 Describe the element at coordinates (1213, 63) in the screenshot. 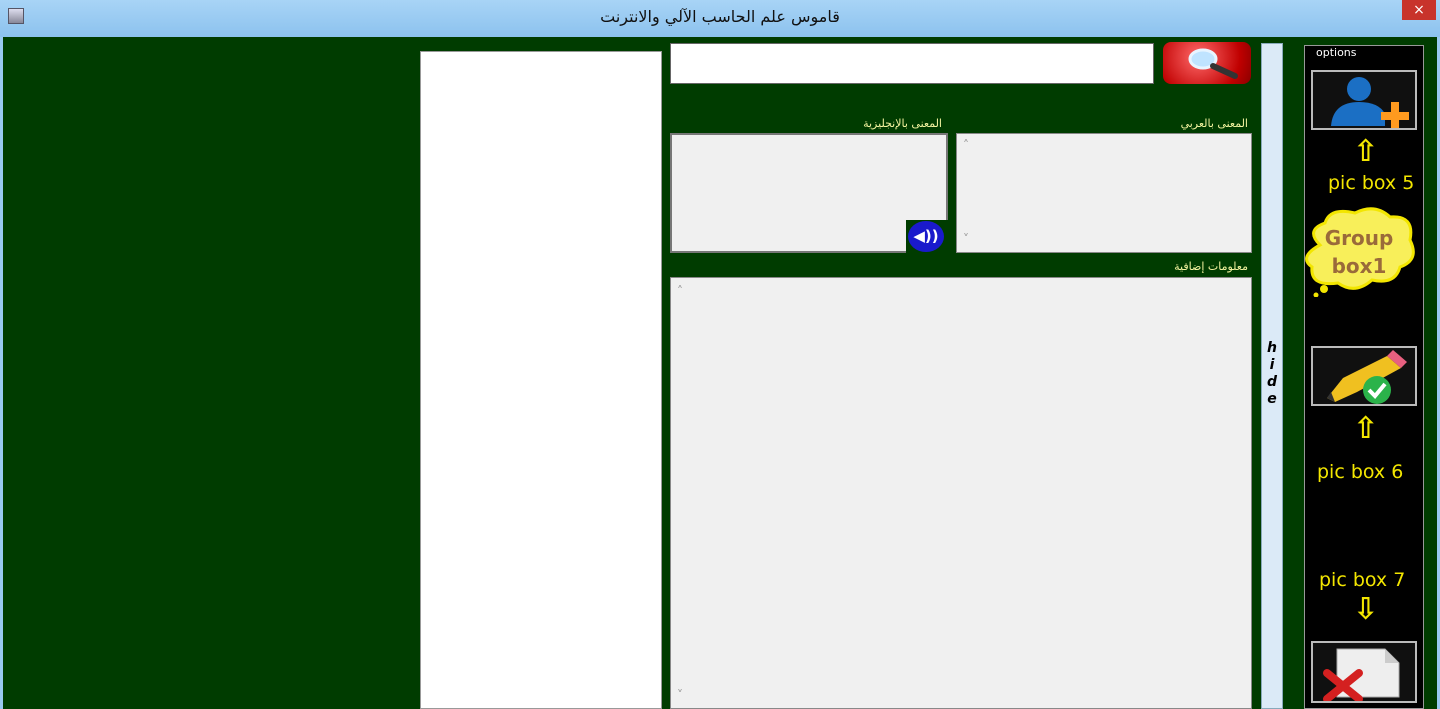

I see `magnifier-icon` at that location.